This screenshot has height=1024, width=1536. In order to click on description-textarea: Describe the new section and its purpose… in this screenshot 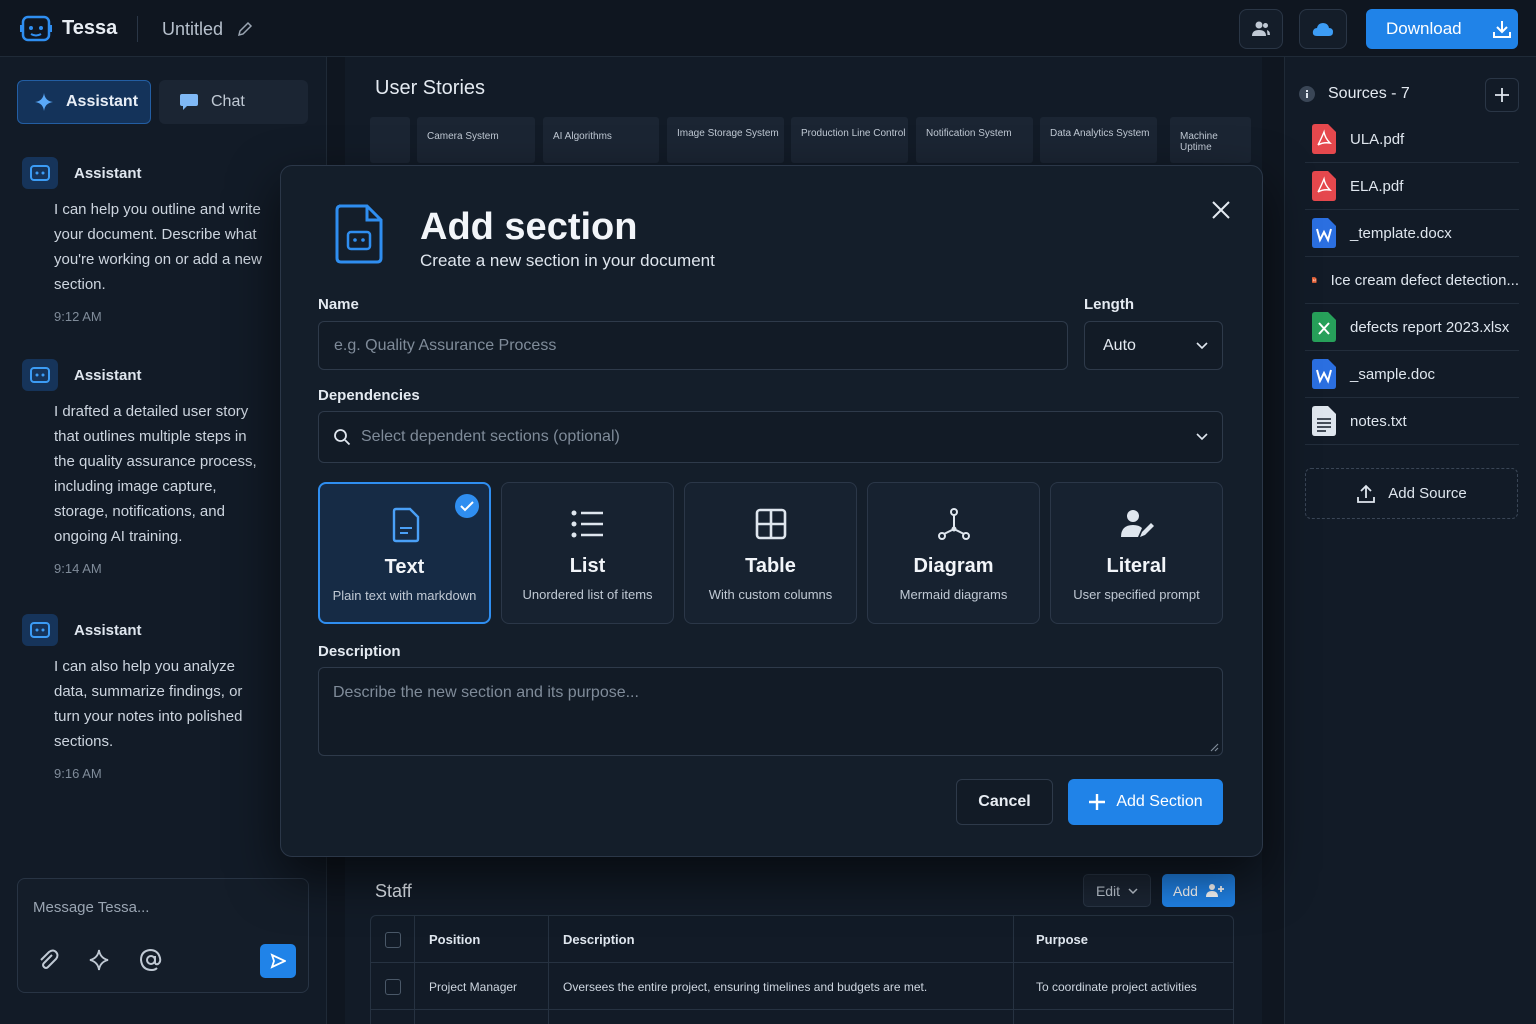, I will do `click(770, 711)`.